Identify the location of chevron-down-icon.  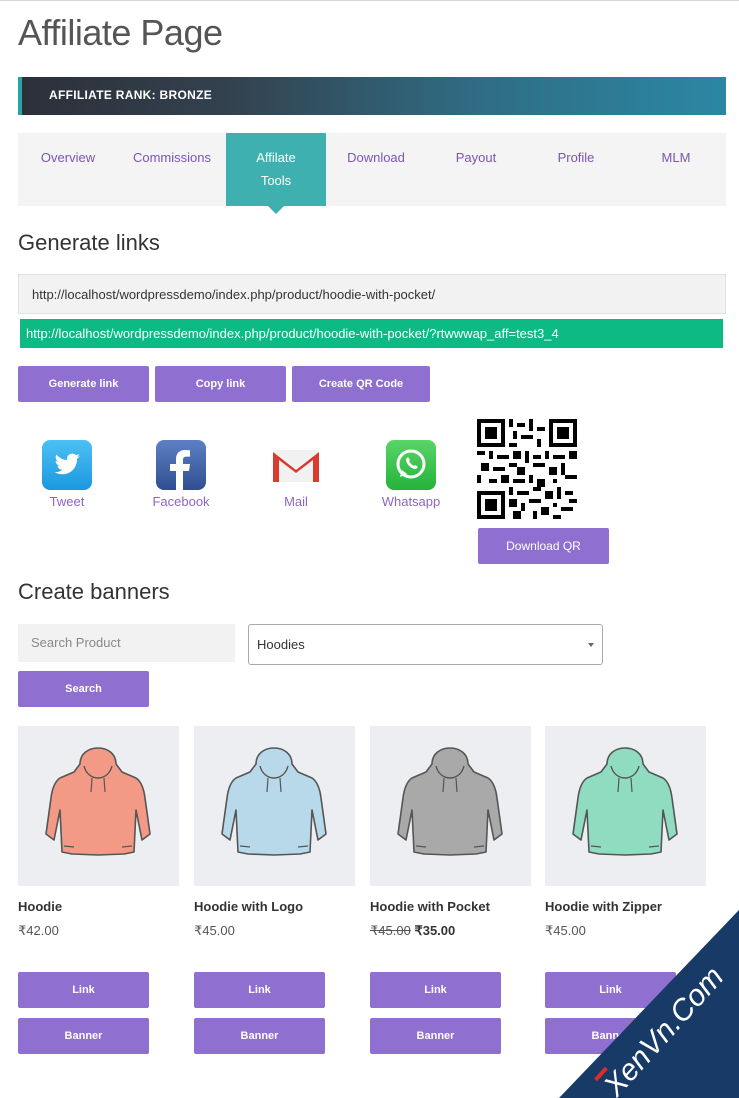
(591, 645).